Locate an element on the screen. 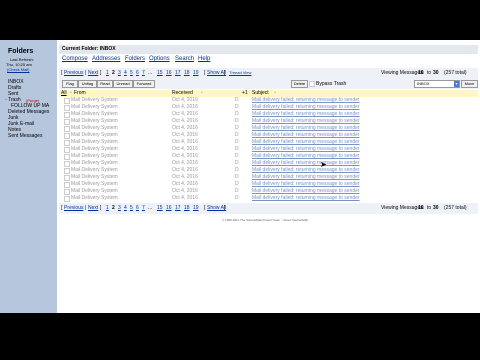 Image resolution: width=480 pixels, height=360 pixels. pager-top-page-7: 7 is located at coordinates (143, 73).